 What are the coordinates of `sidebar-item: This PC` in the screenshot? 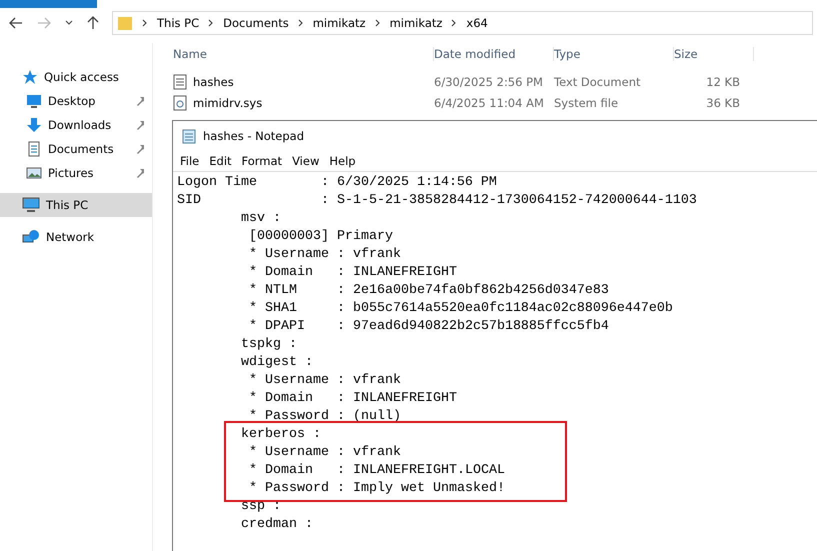 It's located at (76, 205).